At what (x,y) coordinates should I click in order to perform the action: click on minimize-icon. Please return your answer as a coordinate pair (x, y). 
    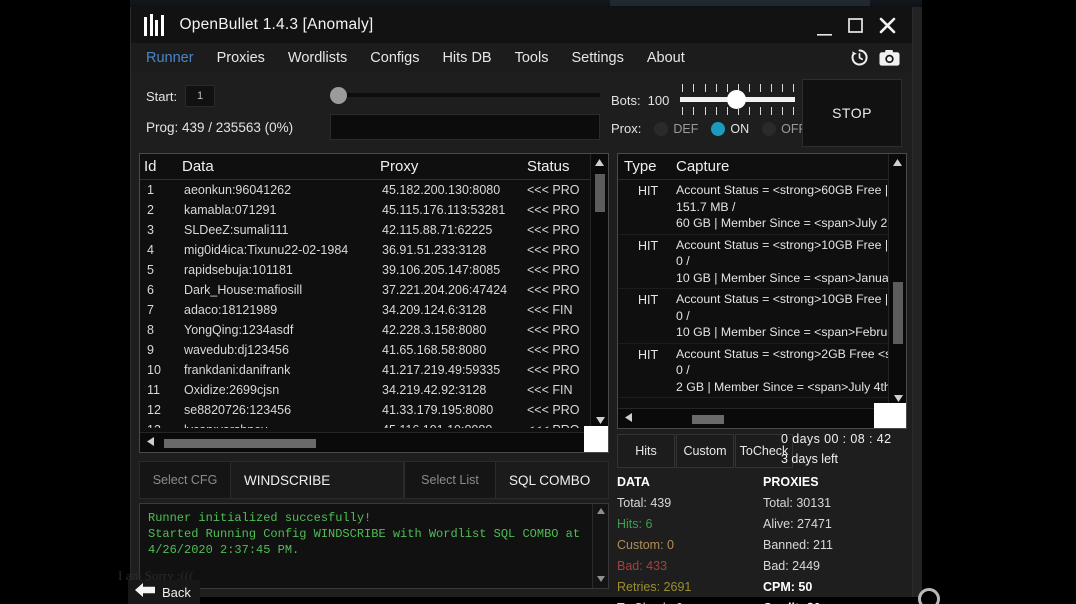
    Looking at the image, I should click on (824, 30).